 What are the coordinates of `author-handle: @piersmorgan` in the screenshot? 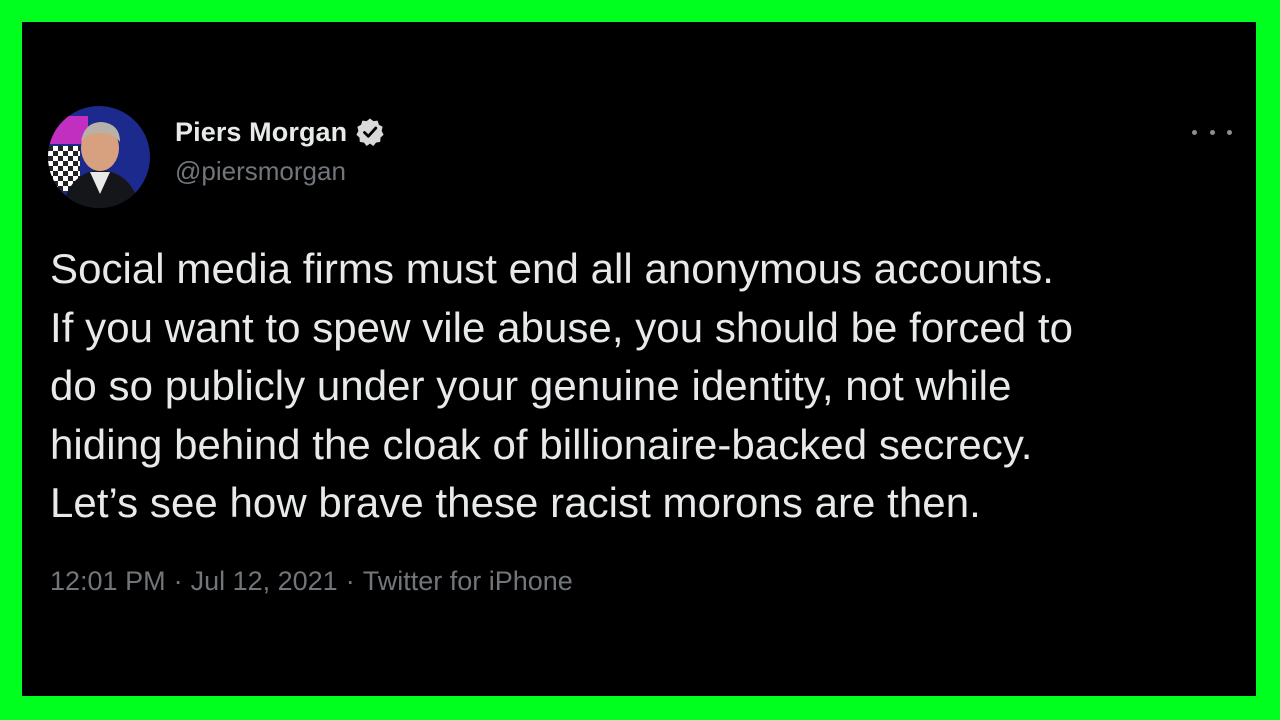 It's located at (260, 171).